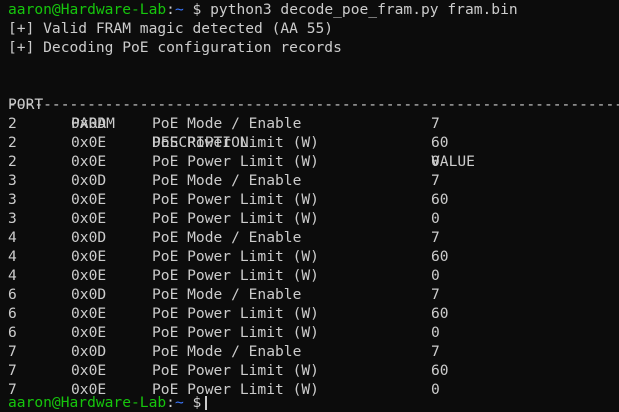 The image size is (619, 412). I want to click on table-row: 6 0x0E PoE Power Limit (W) 60, so click(313, 313).